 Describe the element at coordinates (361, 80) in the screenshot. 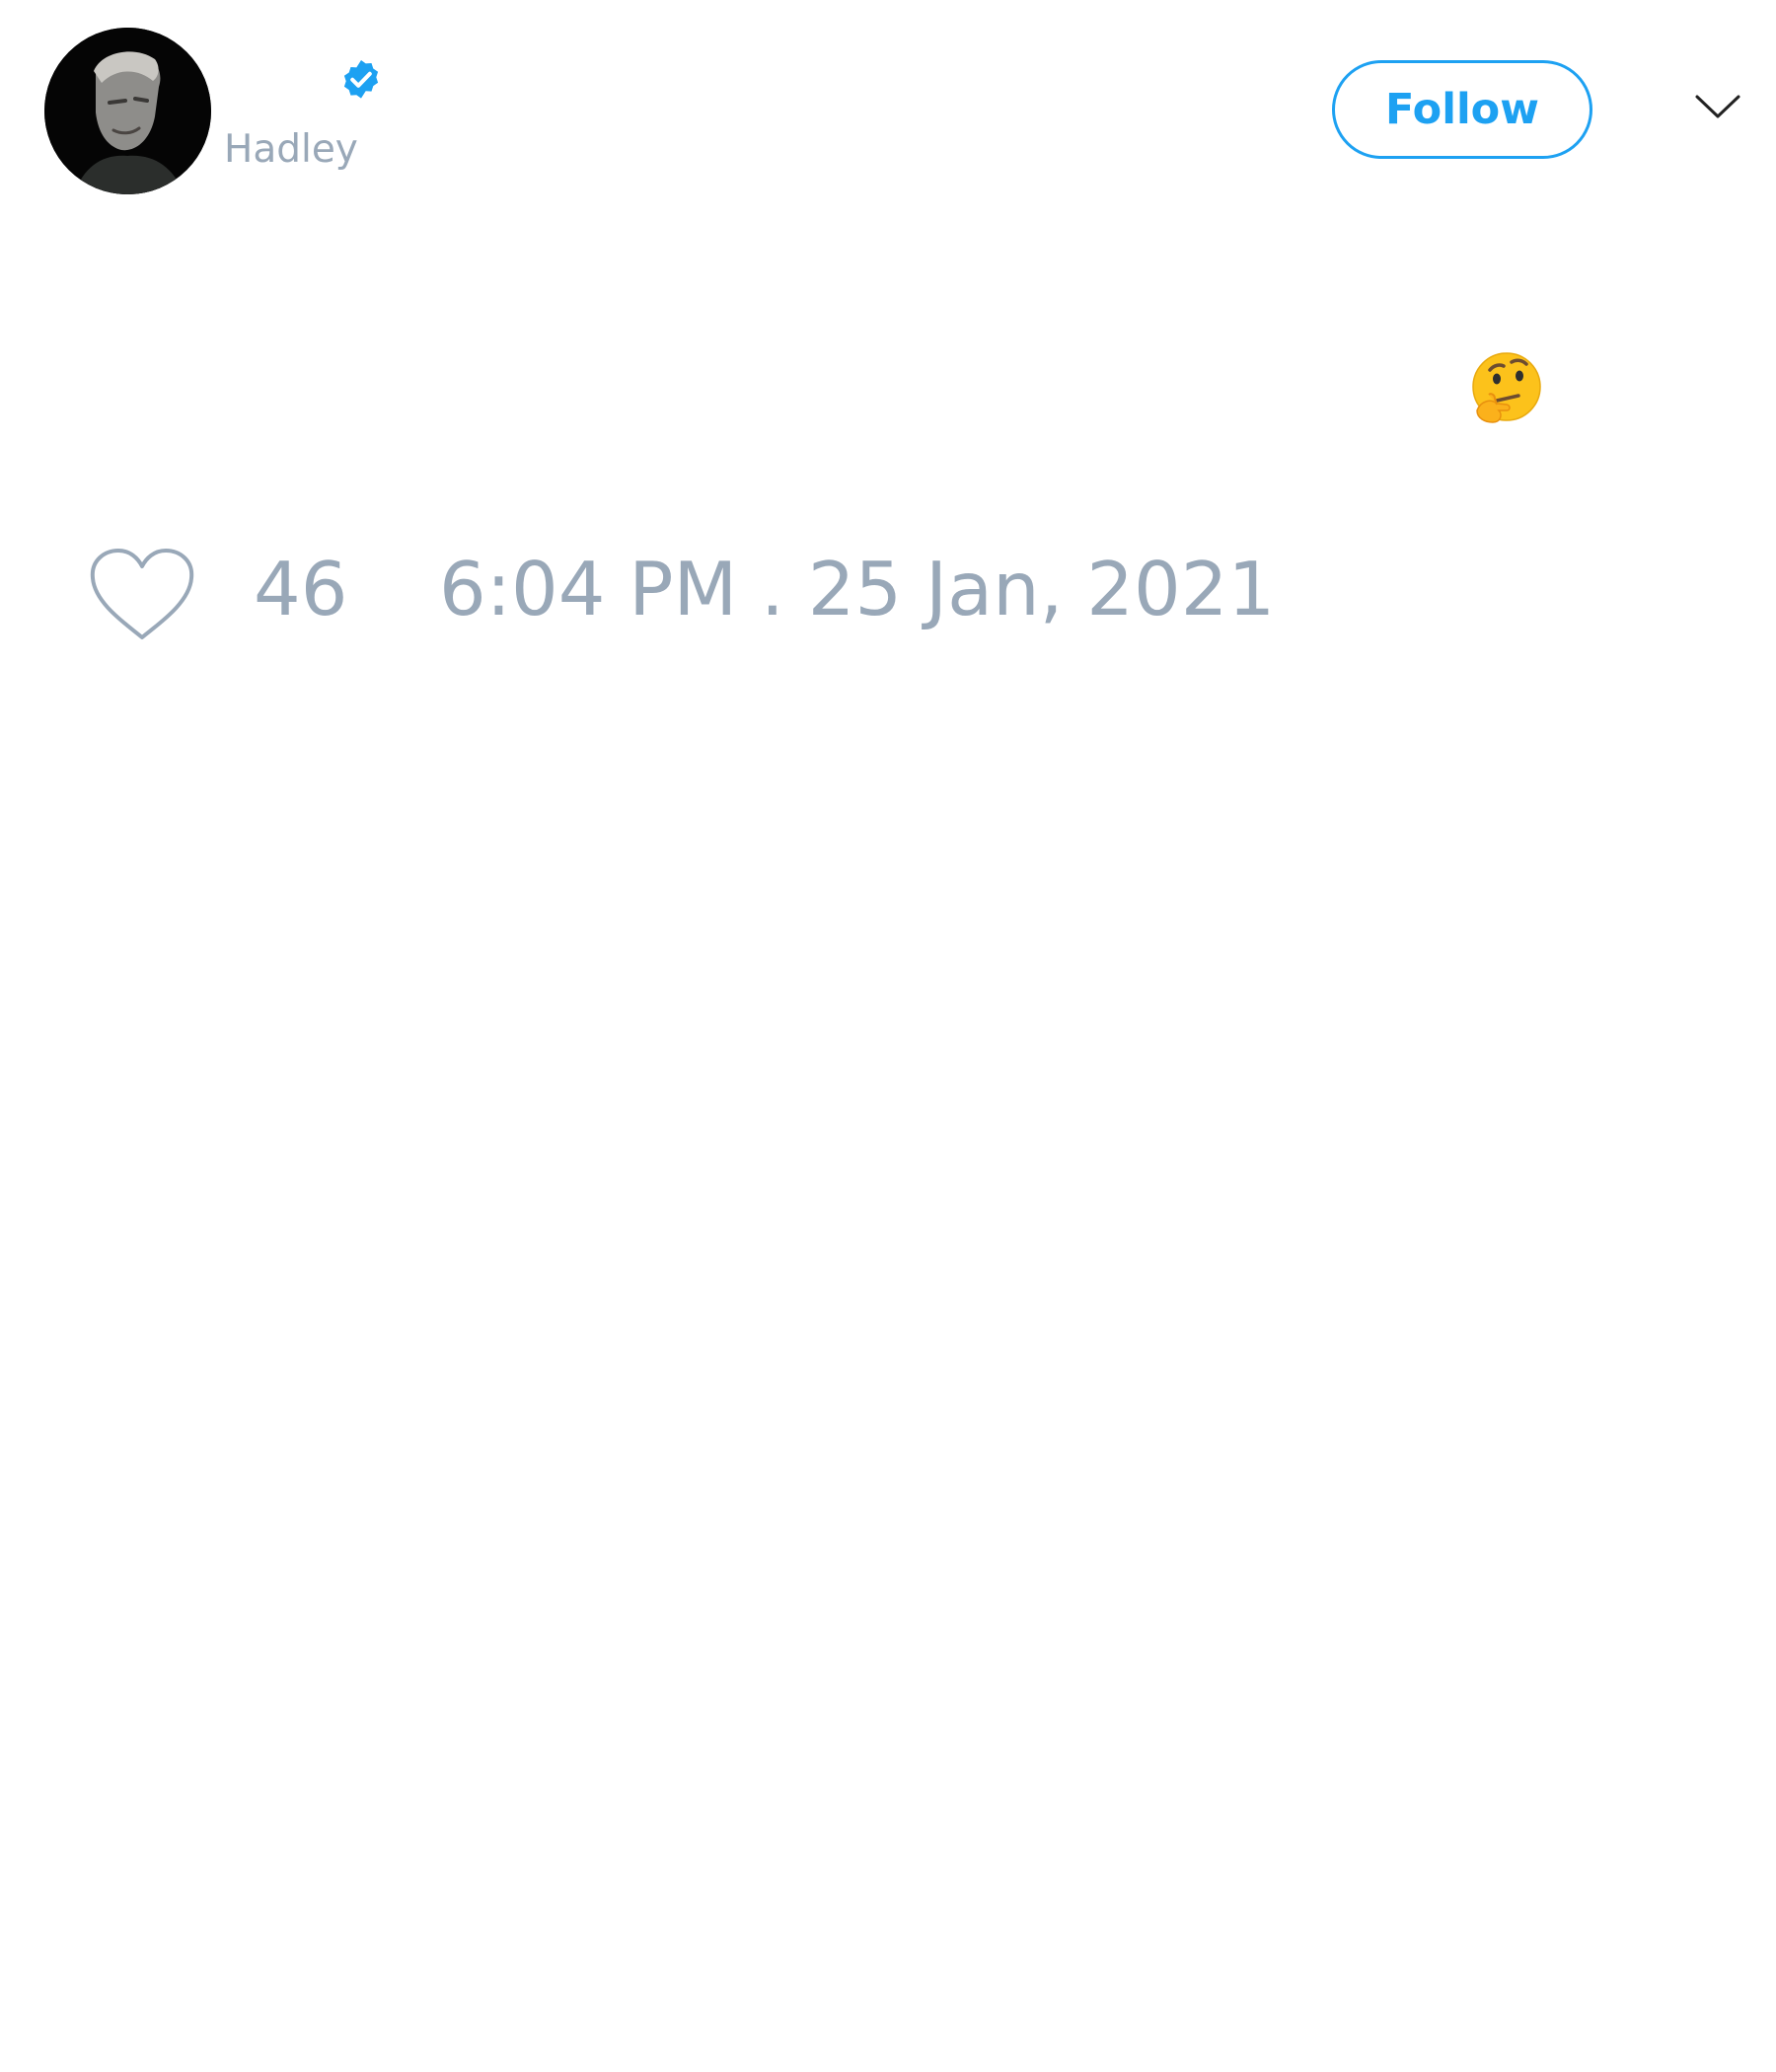

I see `verified-badge-icon` at that location.